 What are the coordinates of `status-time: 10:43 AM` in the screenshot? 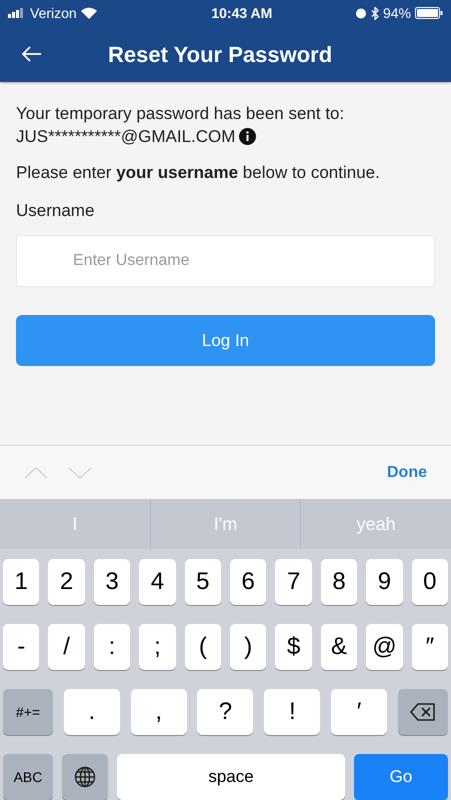 It's located at (241, 13).